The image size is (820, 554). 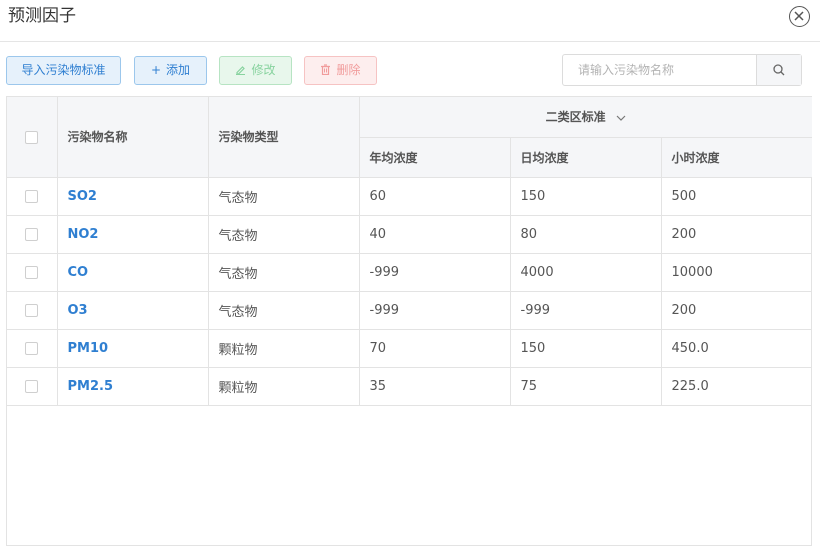 I want to click on search-button, so click(x=778, y=70).